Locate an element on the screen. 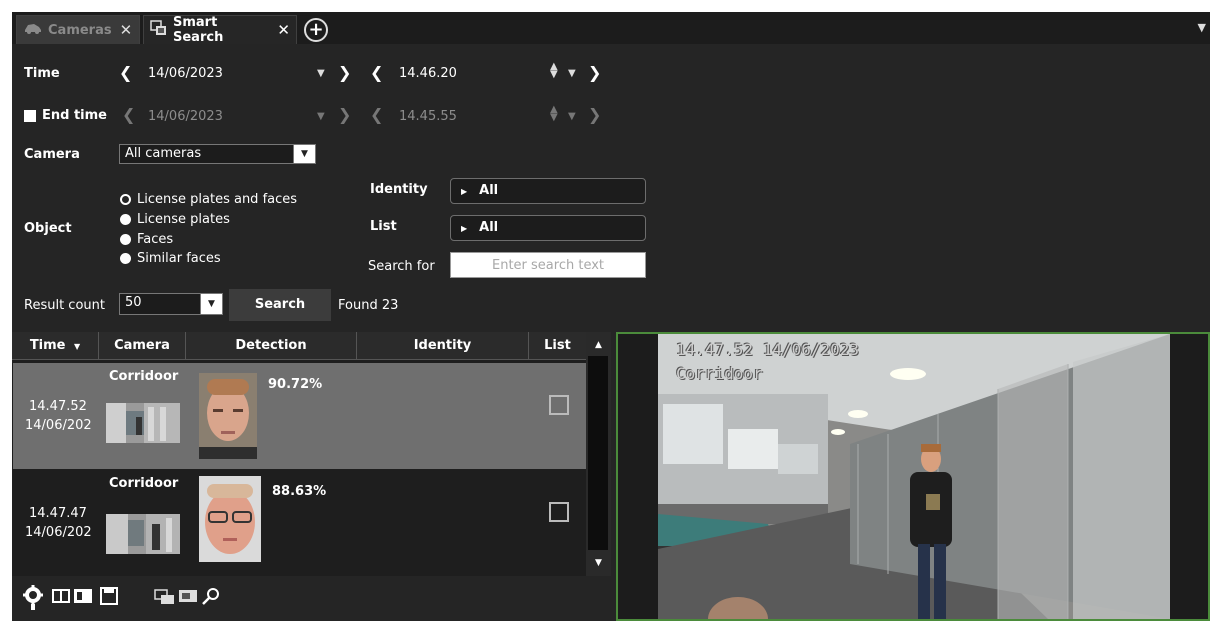 This screenshot has height=621, width=1210. header-detection: Detection is located at coordinates (271, 346).